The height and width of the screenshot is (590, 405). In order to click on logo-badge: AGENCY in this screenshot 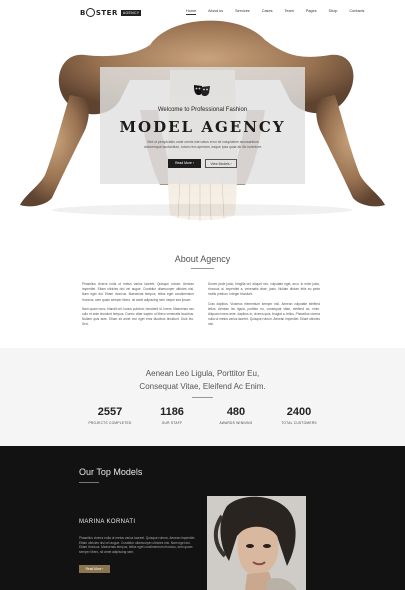, I will do `click(131, 12)`.